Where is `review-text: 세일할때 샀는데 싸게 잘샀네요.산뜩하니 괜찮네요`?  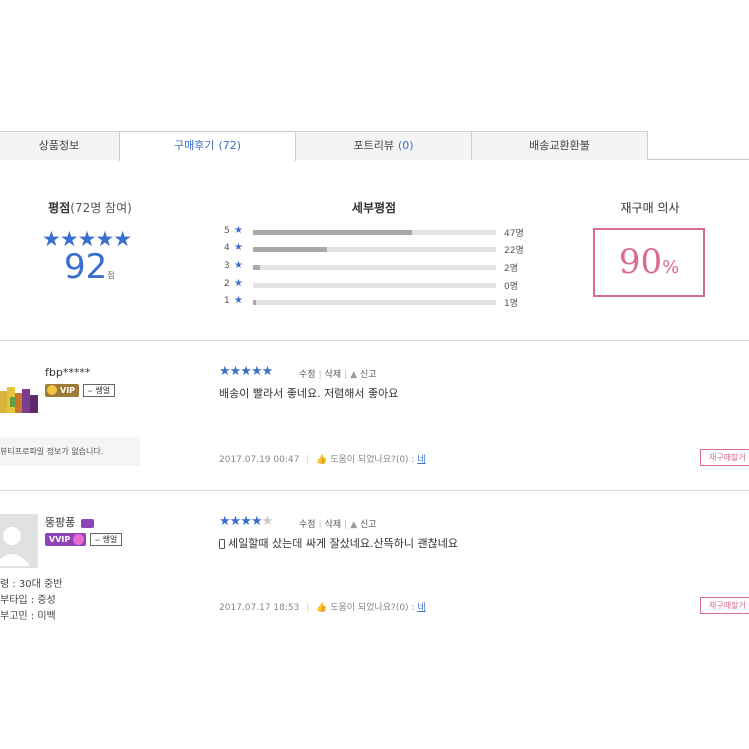 review-text: 세일할때 샀는데 싸게 잘샀네요.산뜩하니 괜찮네요 is located at coordinates (338, 543).